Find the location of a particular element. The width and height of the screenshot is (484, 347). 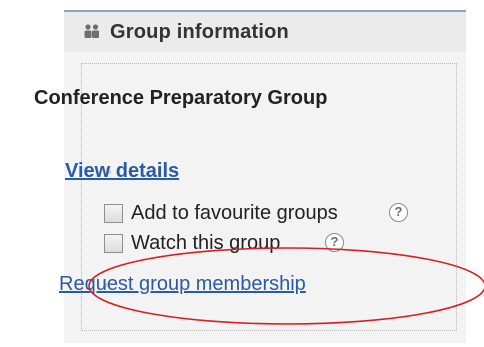

favourite-help-icon: ? is located at coordinates (398, 212).